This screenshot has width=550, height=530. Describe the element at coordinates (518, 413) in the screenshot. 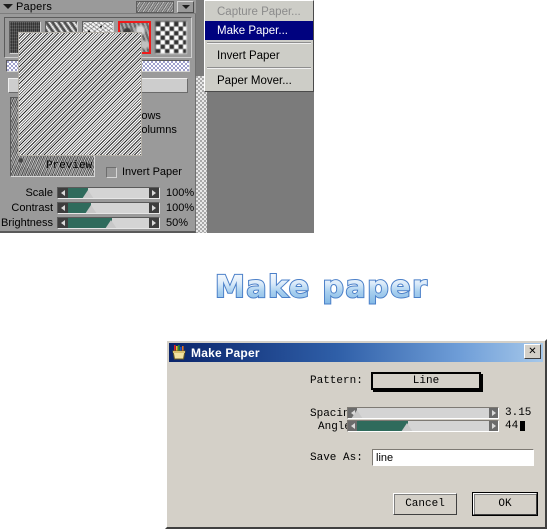

I see `spacing-value: 3.15` at that location.